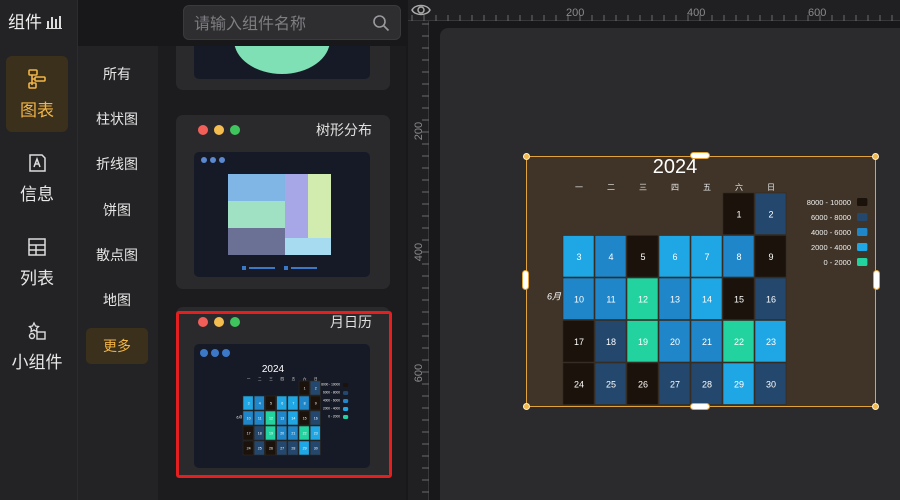 The width and height of the screenshot is (900, 500). I want to click on category-line: 折线图, so click(117, 164).